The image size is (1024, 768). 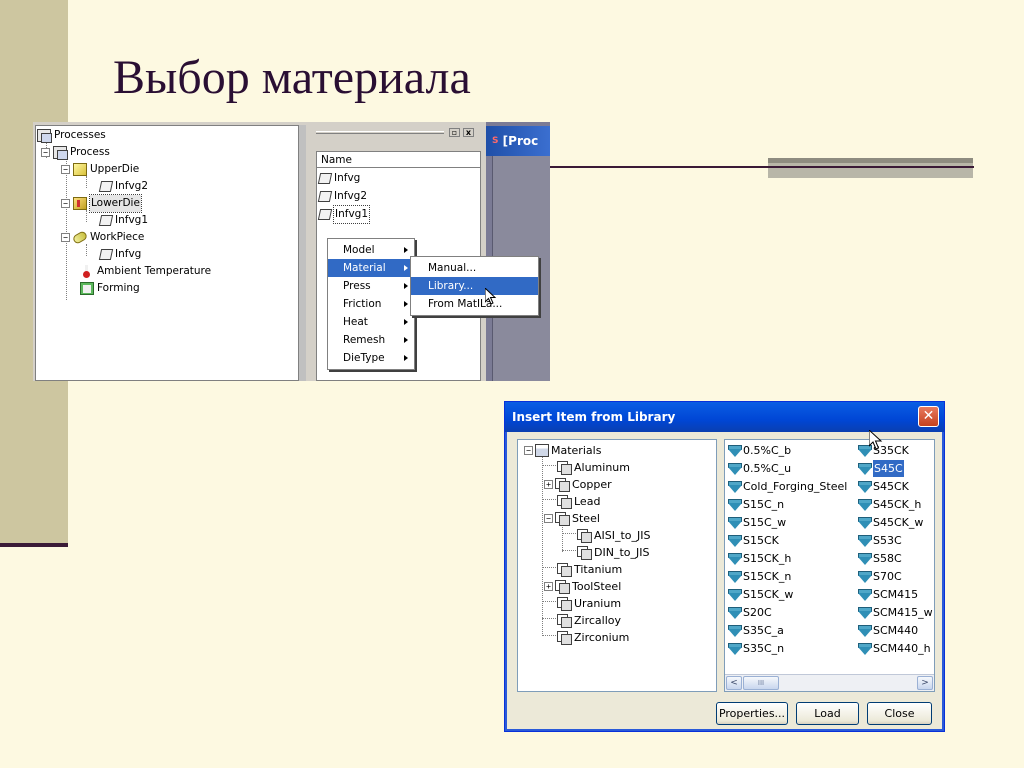 I want to click on tree-node-zirconium: Zirconium, so click(x=593, y=637).